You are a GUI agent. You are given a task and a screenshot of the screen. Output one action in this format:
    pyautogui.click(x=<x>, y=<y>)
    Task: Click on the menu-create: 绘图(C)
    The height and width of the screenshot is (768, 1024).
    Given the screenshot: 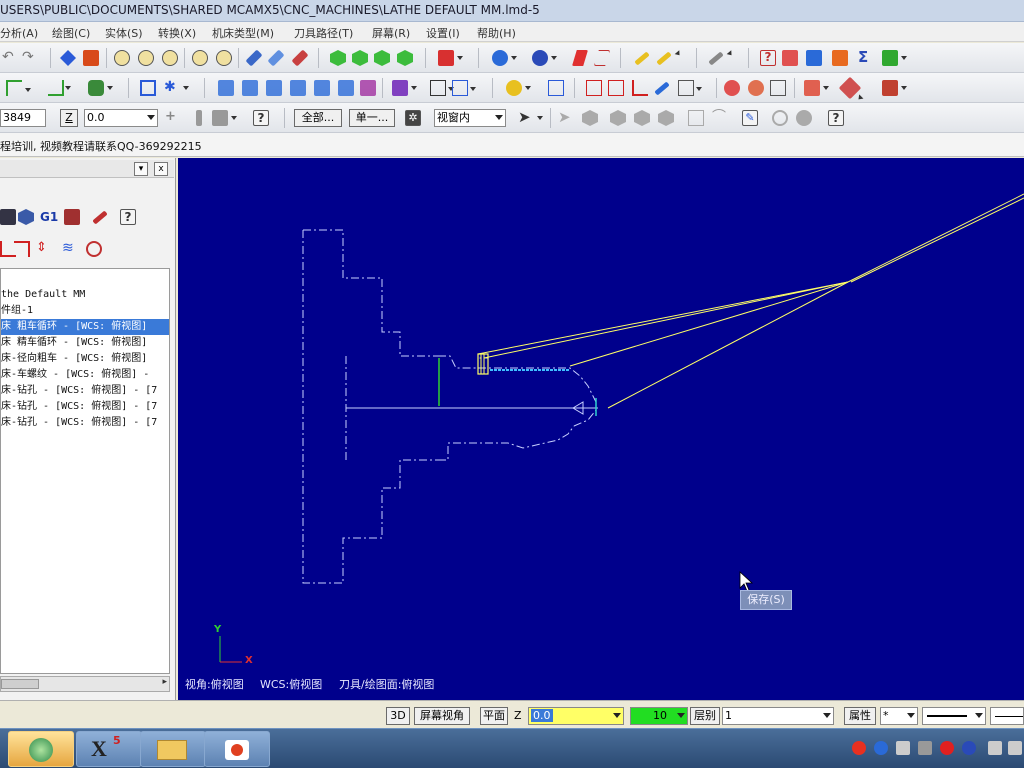 What is the action you would take?
    pyautogui.click(x=71, y=33)
    